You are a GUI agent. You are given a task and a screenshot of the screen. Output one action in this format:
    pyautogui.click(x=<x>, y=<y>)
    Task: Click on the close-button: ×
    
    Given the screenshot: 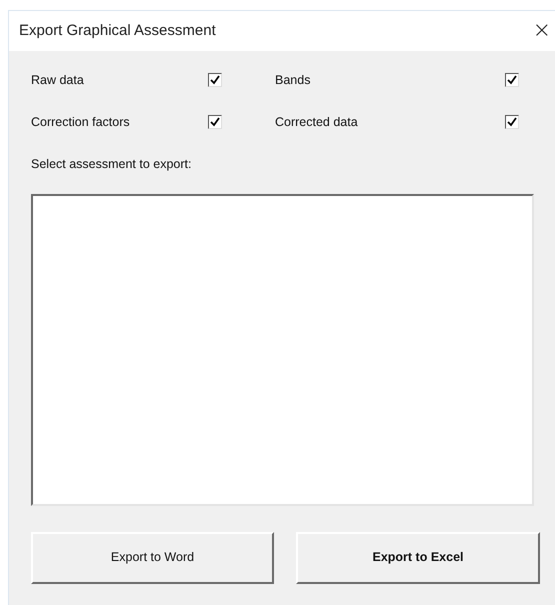 What is the action you would take?
    pyautogui.click(x=541, y=31)
    